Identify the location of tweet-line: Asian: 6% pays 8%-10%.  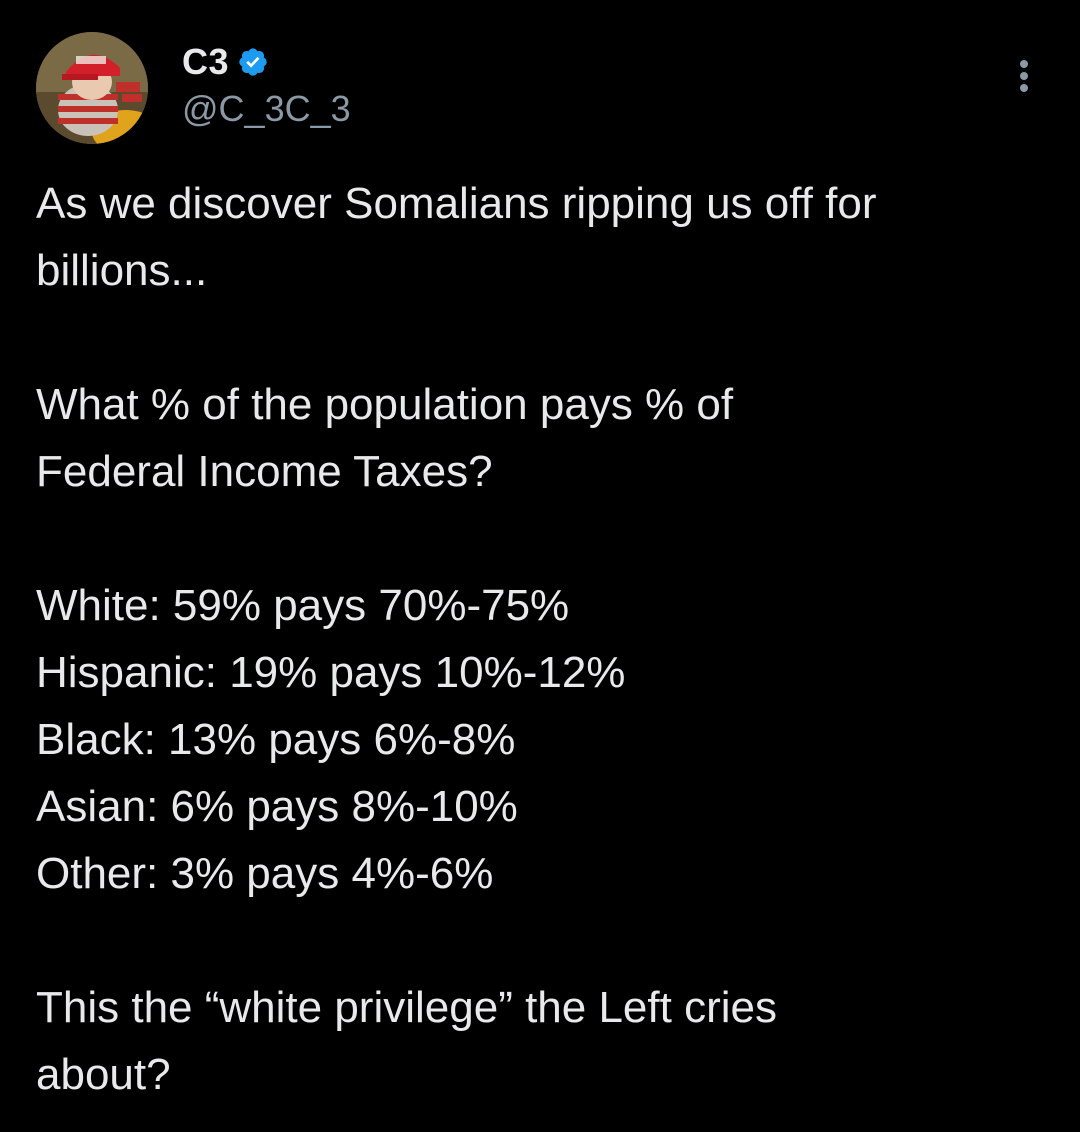
(277, 806).